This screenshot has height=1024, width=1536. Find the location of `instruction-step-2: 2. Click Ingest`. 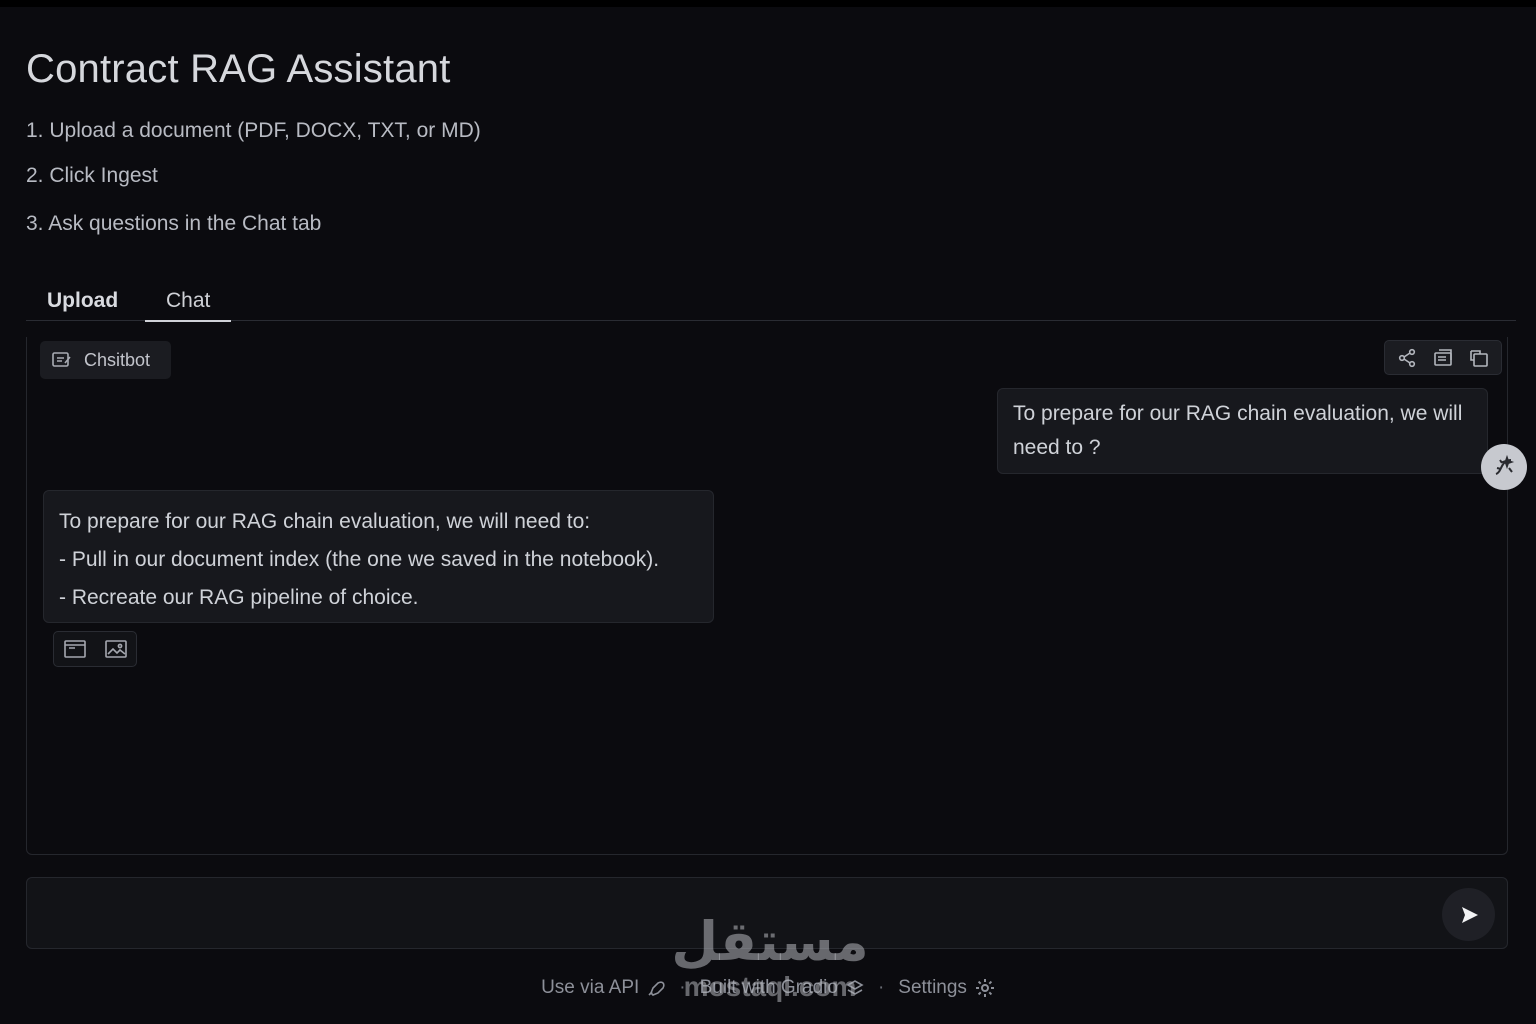

instruction-step-2: 2. Click Ingest is located at coordinates (92, 175).